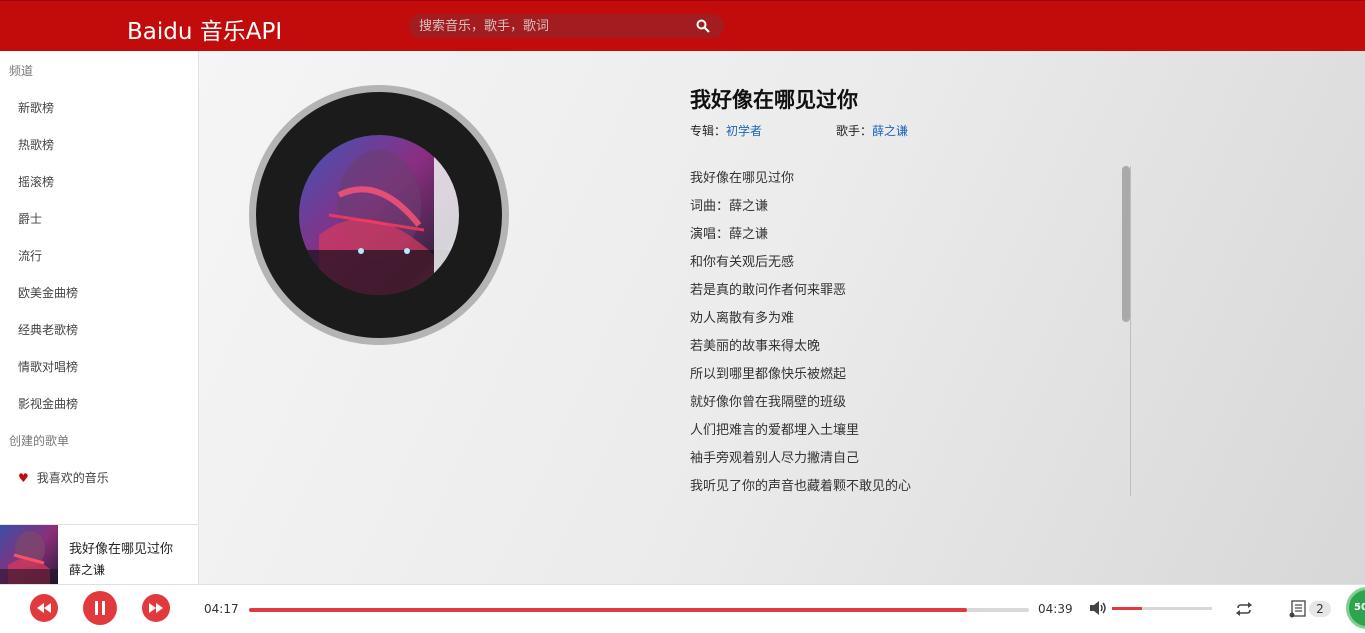 This screenshot has height=633, width=1365. What do you see at coordinates (1130, 331) in the screenshot?
I see `lyrics-scrollbar-track` at bounding box center [1130, 331].